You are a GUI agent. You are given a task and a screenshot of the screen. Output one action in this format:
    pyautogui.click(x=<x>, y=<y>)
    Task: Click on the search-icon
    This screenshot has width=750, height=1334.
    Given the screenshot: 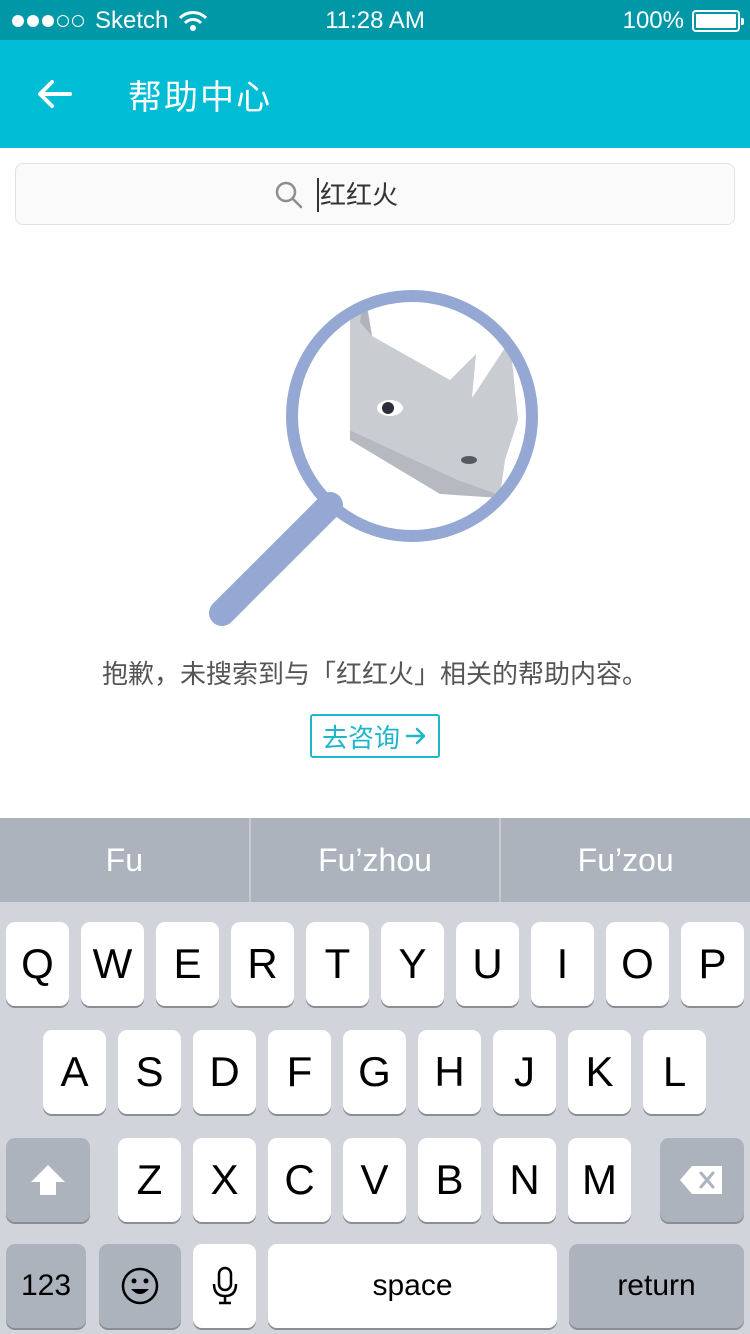 What is the action you would take?
    pyautogui.click(x=289, y=195)
    